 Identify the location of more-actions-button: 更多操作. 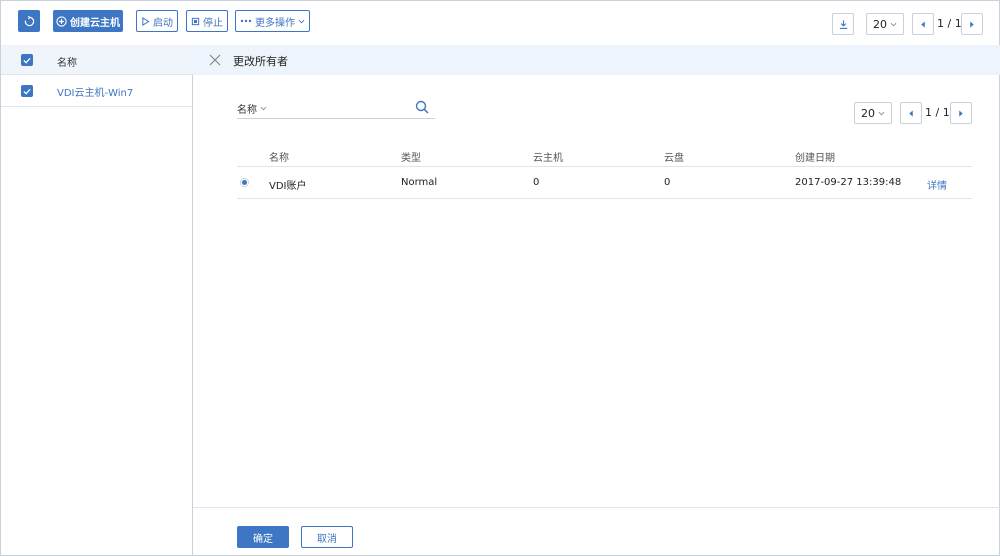
(272, 21).